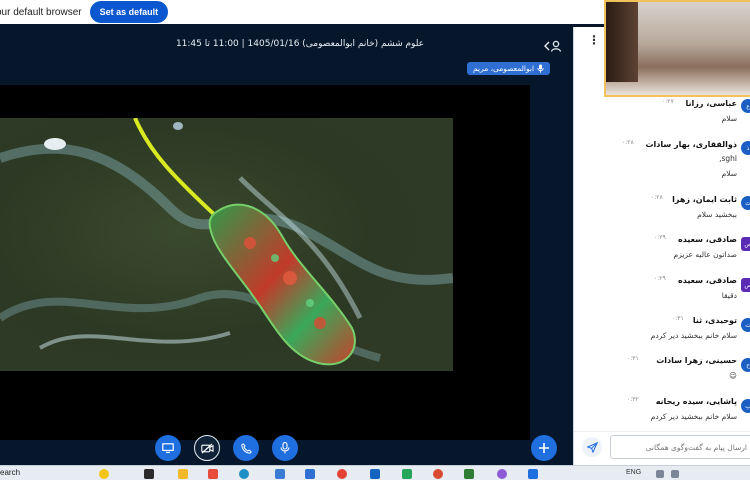  I want to click on webcam-preview, so click(677, 48).